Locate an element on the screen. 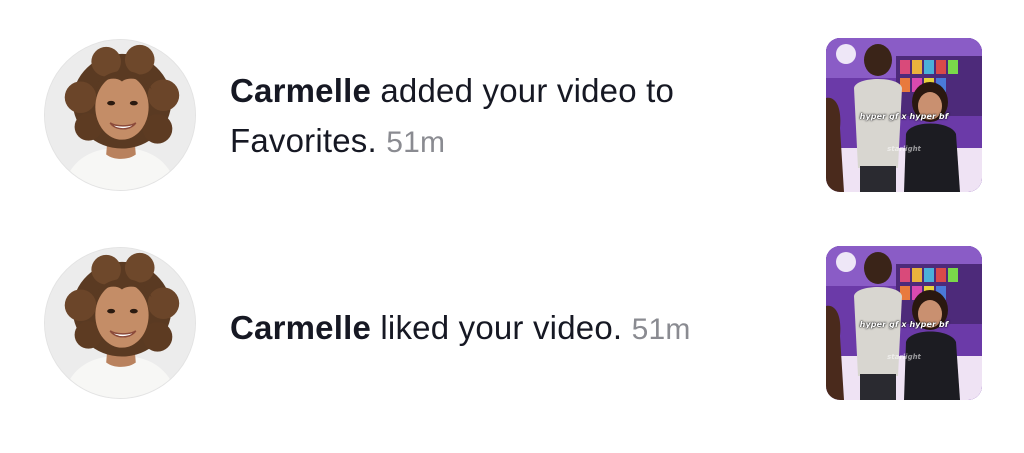 Image resolution: width=1024 pixels, height=453 pixels. notification-action: liked your video. is located at coordinates (497, 327).